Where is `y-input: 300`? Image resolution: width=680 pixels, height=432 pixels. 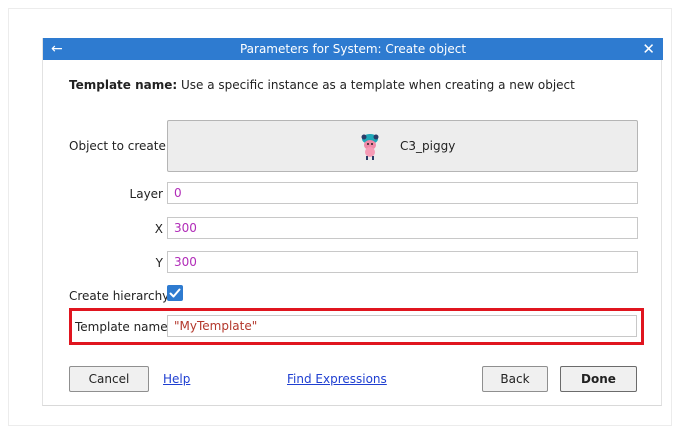 y-input: 300 is located at coordinates (402, 262).